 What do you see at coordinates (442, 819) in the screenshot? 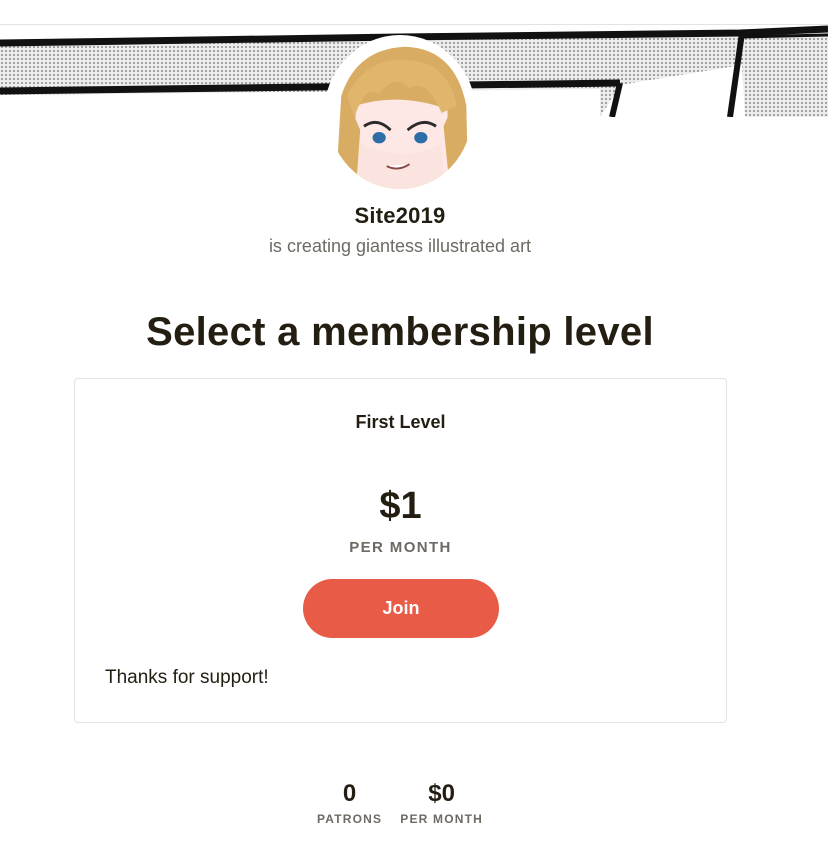
I see `earnings-label: PER MONTH` at bounding box center [442, 819].